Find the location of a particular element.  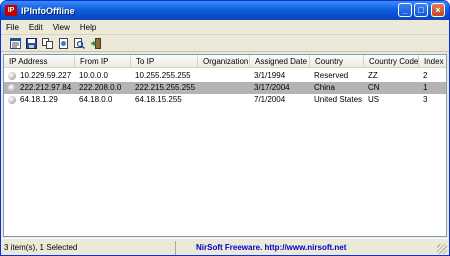

column-header-organization: Organization is located at coordinates (224, 61).